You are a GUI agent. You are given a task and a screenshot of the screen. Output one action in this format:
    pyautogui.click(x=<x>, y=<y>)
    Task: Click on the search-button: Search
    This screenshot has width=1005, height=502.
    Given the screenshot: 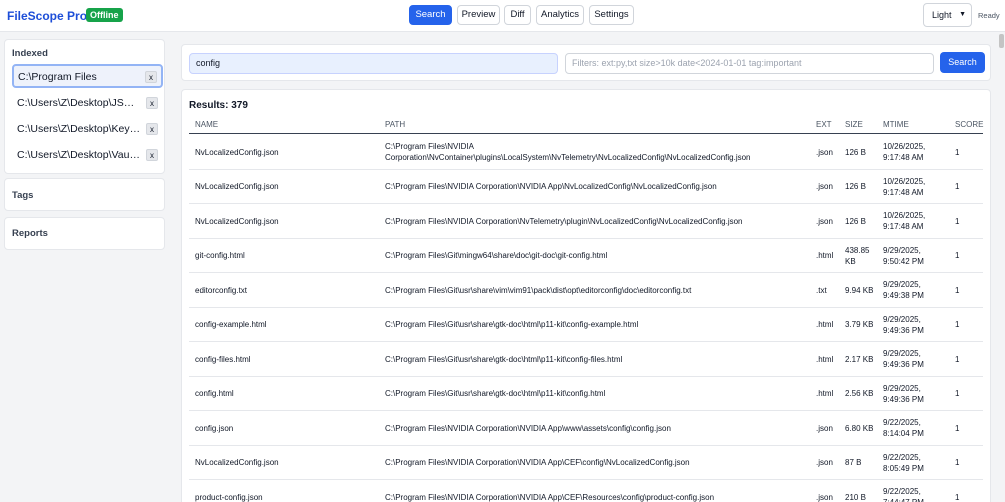 What is the action you would take?
    pyautogui.click(x=962, y=62)
    